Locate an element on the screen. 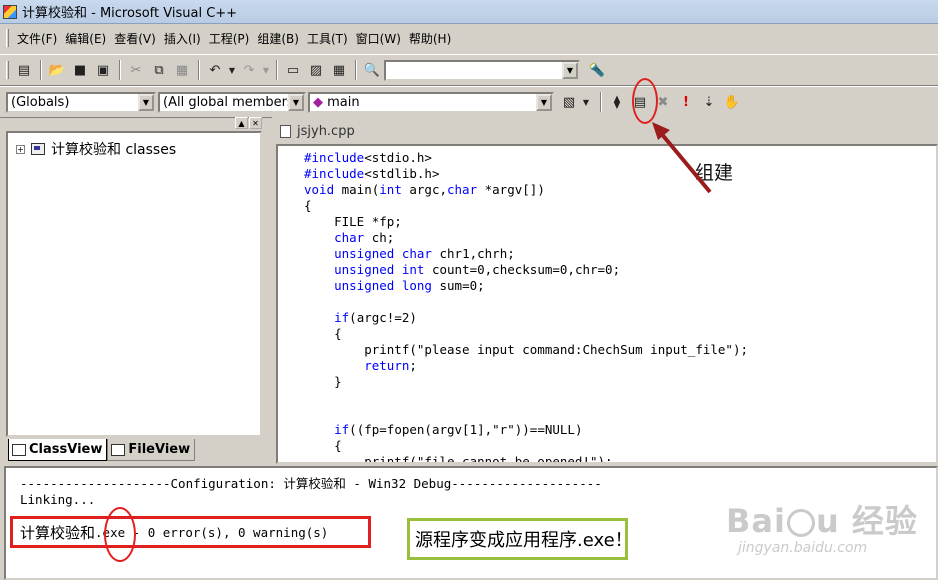  cut-icon: ✂ is located at coordinates (136, 70).